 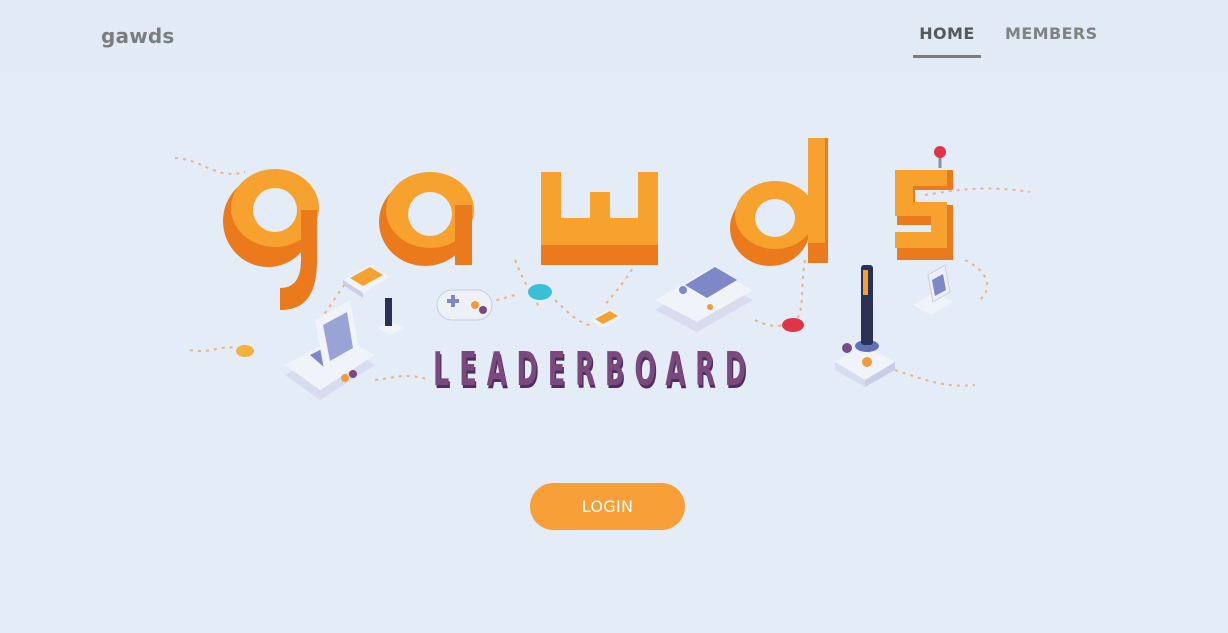 I want to click on letter-s-icon, so click(x=924, y=203).